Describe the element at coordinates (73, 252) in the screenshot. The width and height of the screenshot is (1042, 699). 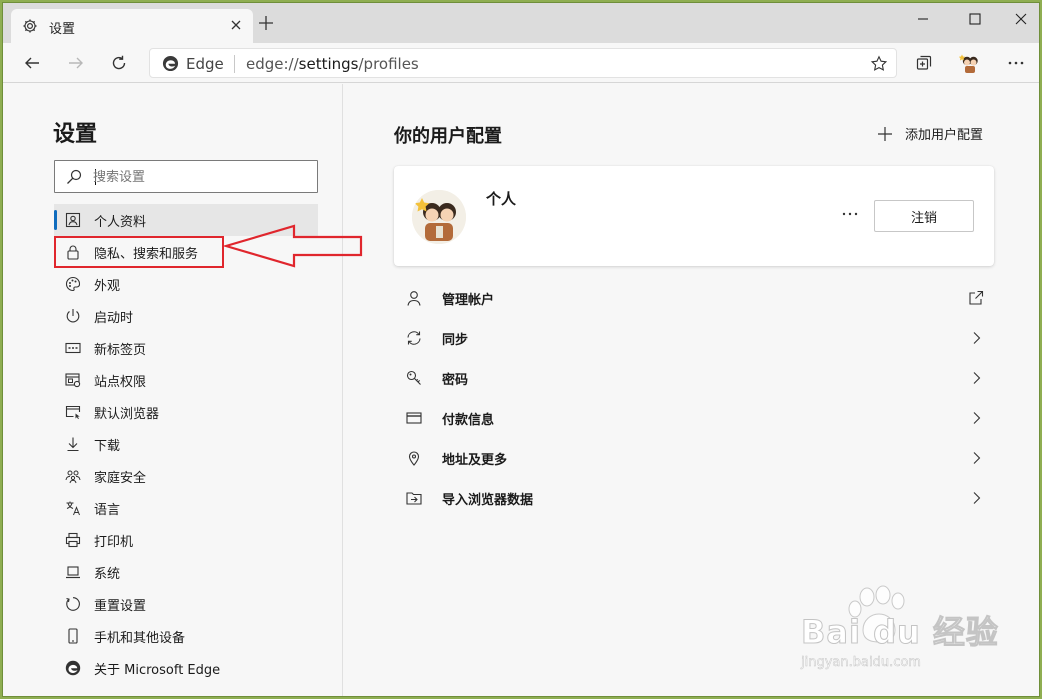
I see `lock-icon` at that location.